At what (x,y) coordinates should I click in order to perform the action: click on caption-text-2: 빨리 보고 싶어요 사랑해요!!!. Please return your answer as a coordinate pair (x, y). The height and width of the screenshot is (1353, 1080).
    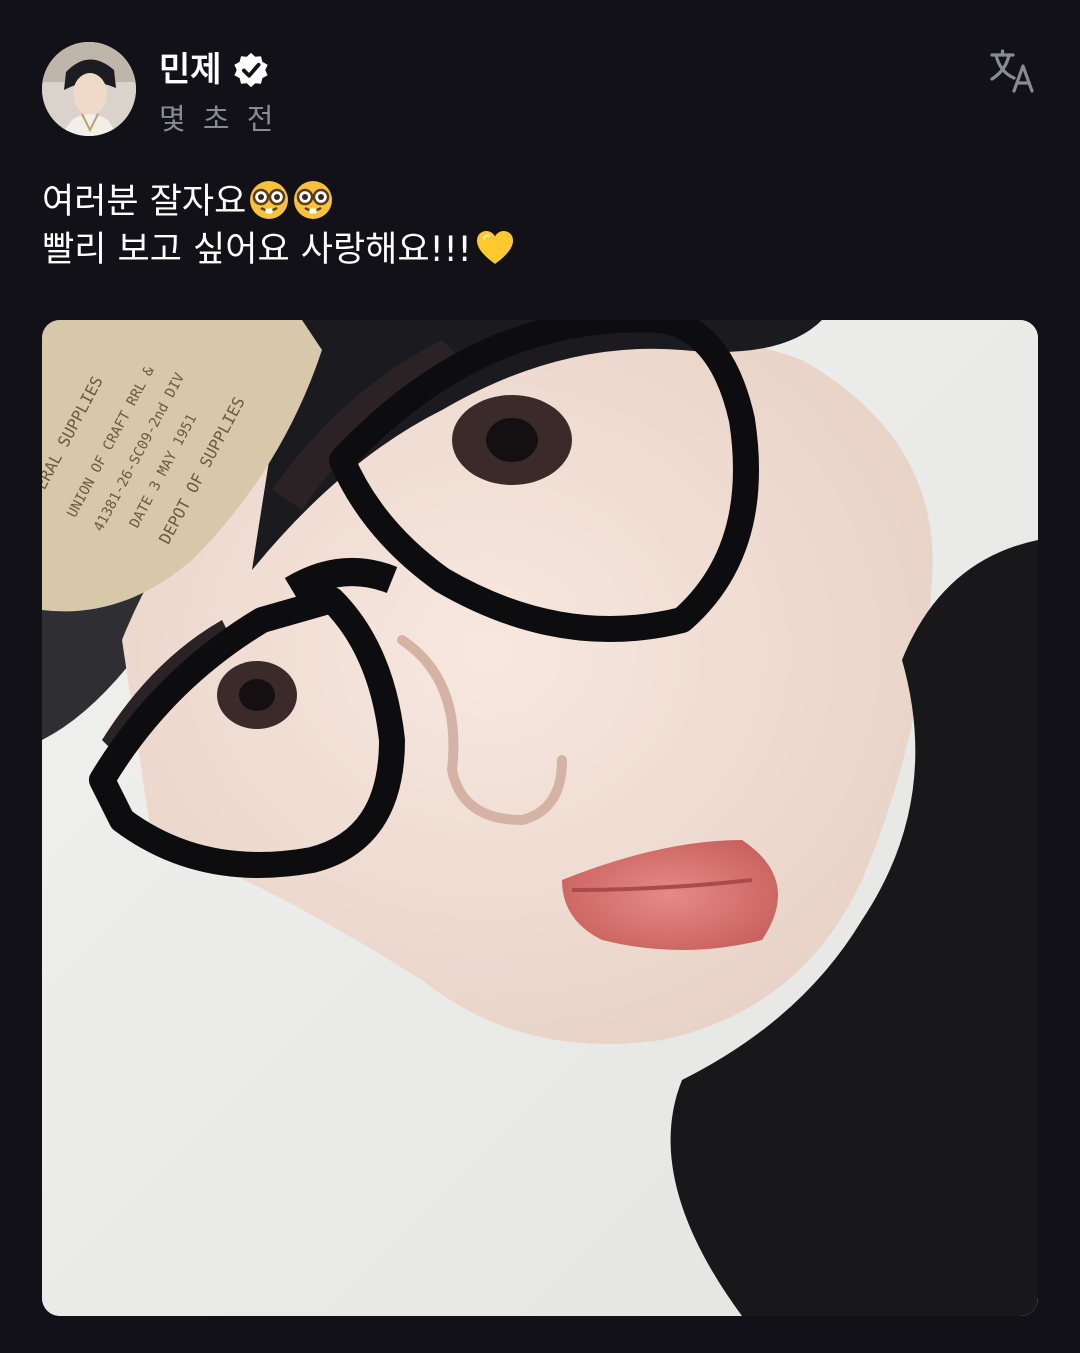
    Looking at the image, I should click on (257, 250).